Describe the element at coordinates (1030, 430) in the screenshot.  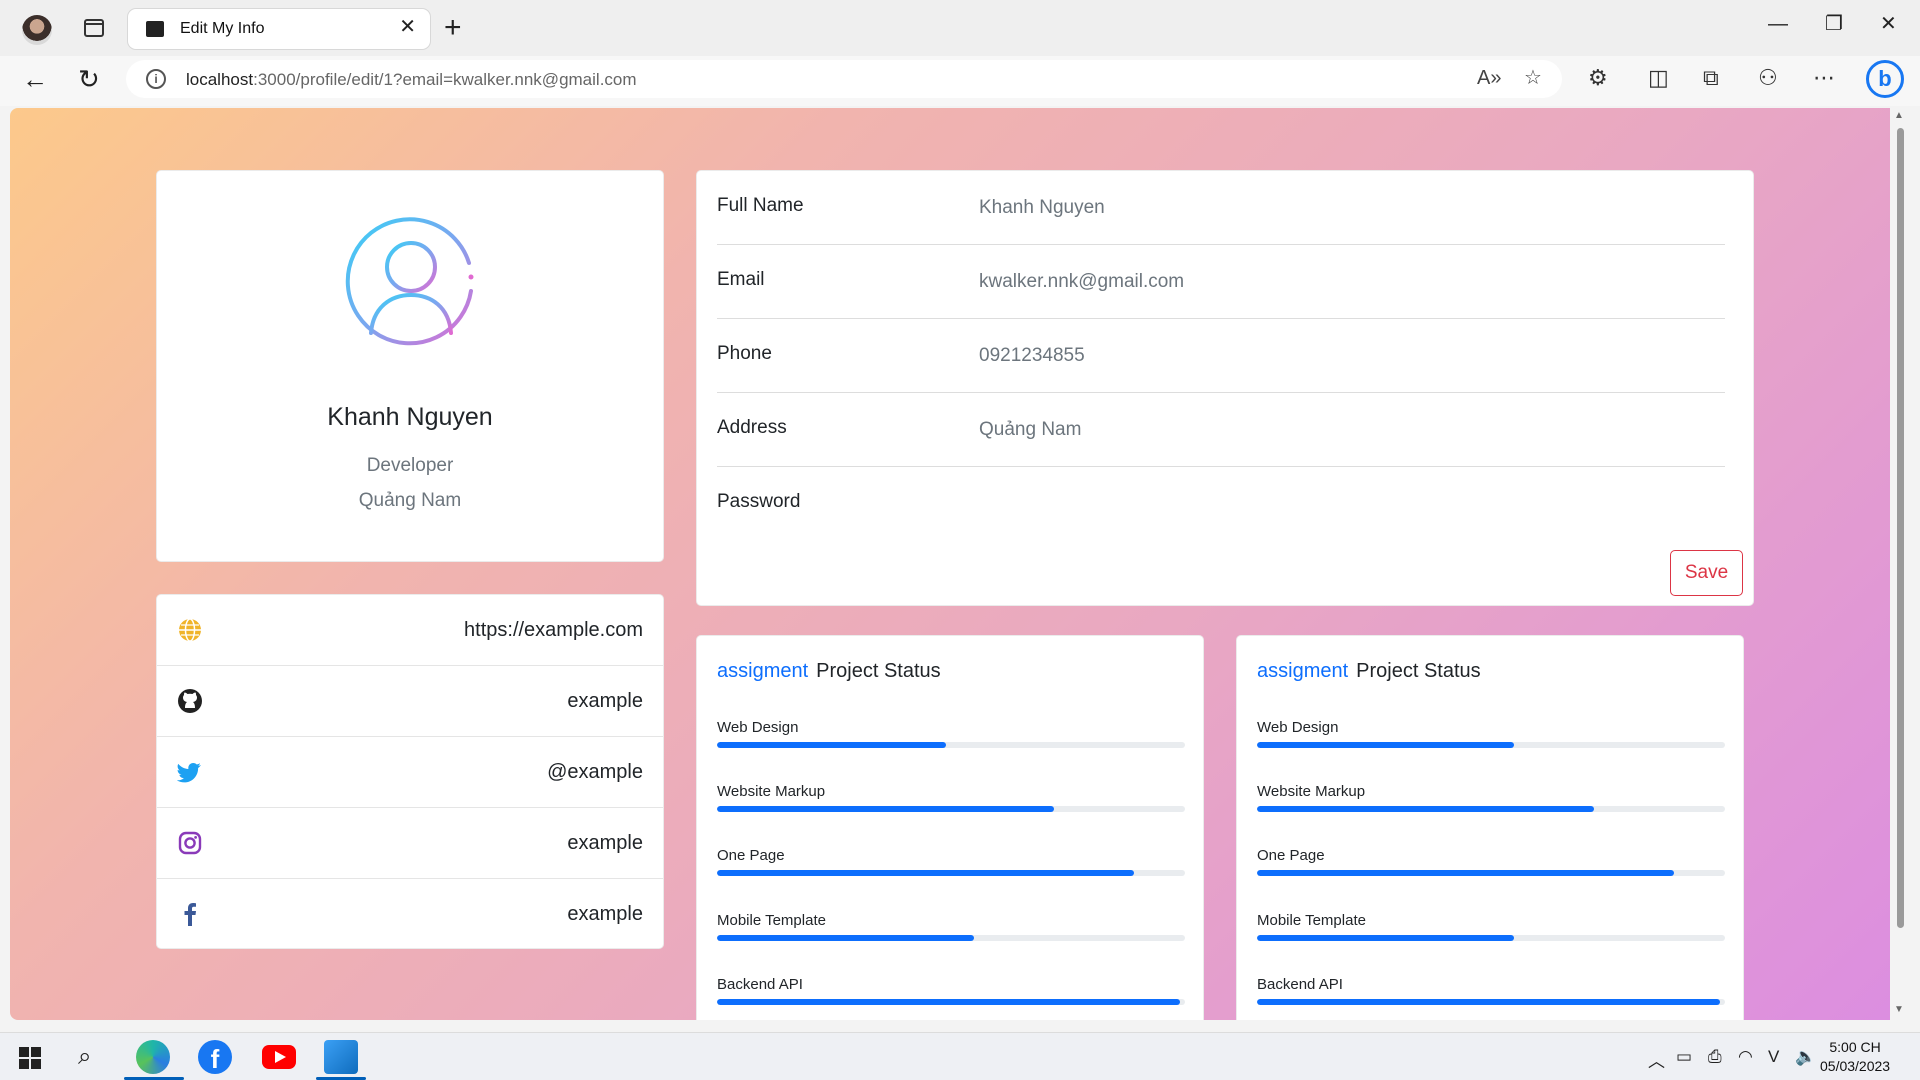
I see `address-field: Quảng Nam` at that location.